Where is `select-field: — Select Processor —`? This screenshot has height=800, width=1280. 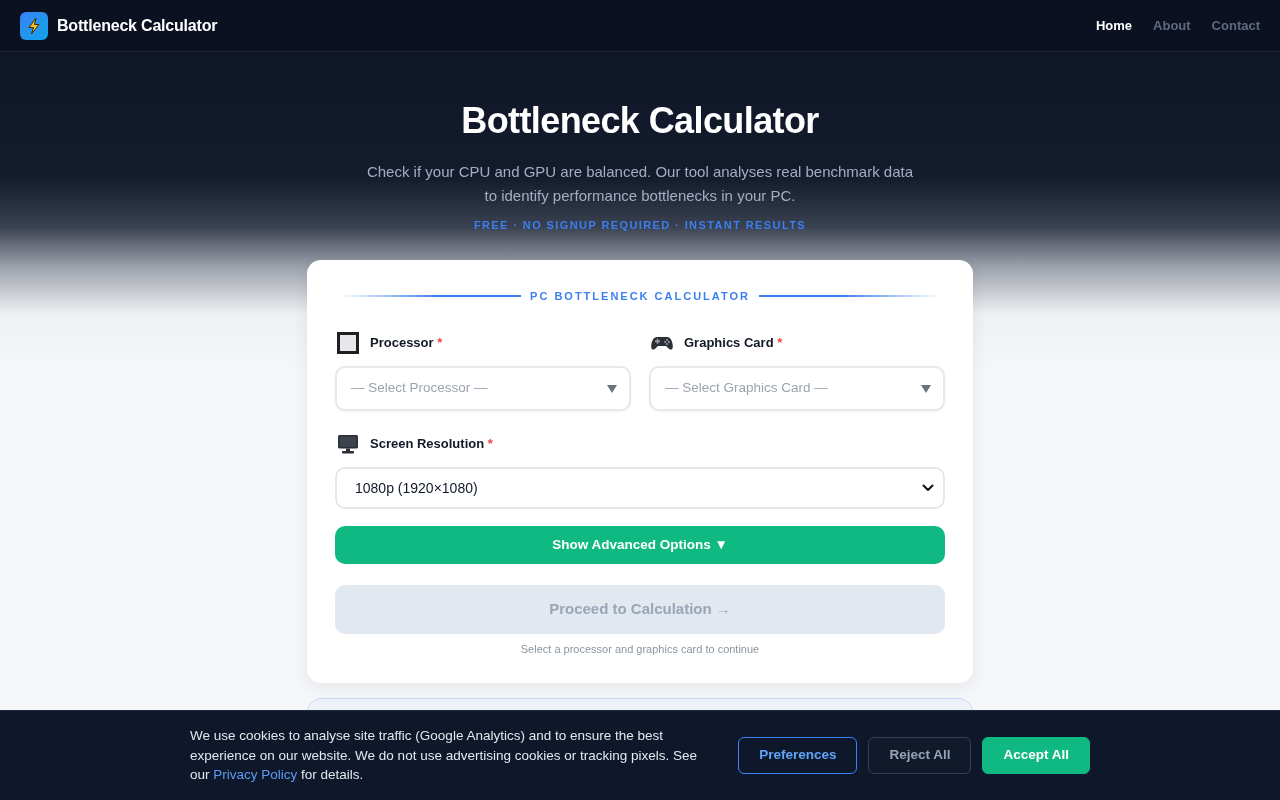
select-field: — Select Processor — is located at coordinates (483, 388).